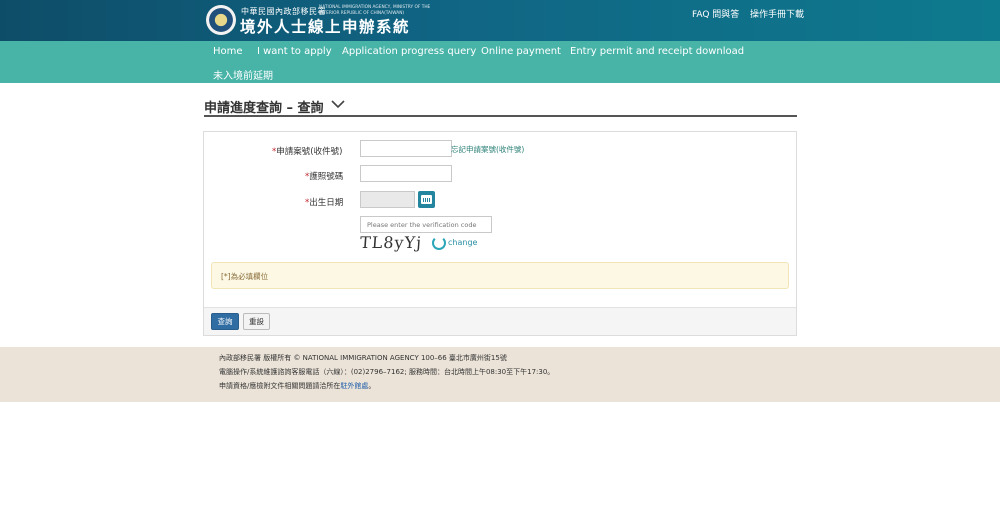 The height and width of the screenshot is (530, 1000). Describe the element at coordinates (256, 321) in the screenshot. I see `reset-button: 重設` at that location.